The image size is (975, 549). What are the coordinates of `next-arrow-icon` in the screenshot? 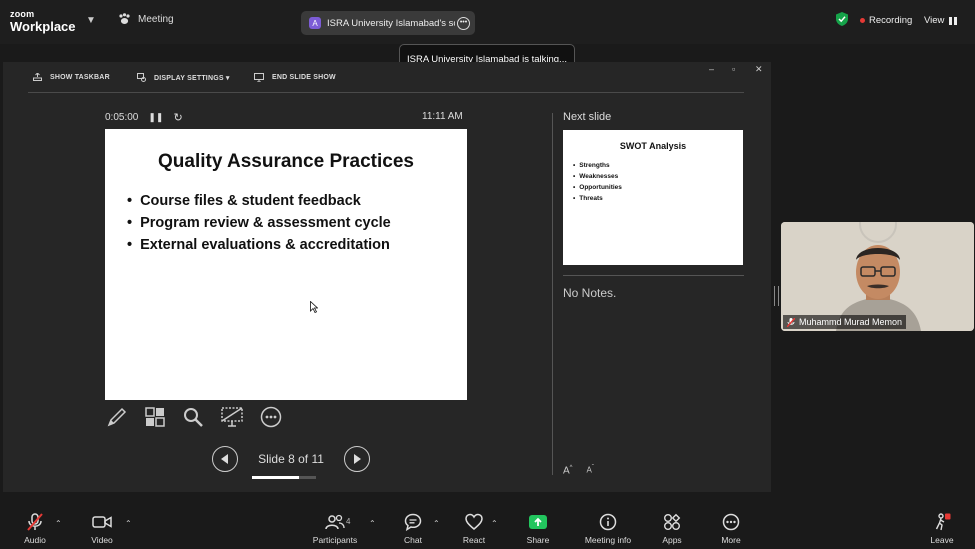 It's located at (357, 459).